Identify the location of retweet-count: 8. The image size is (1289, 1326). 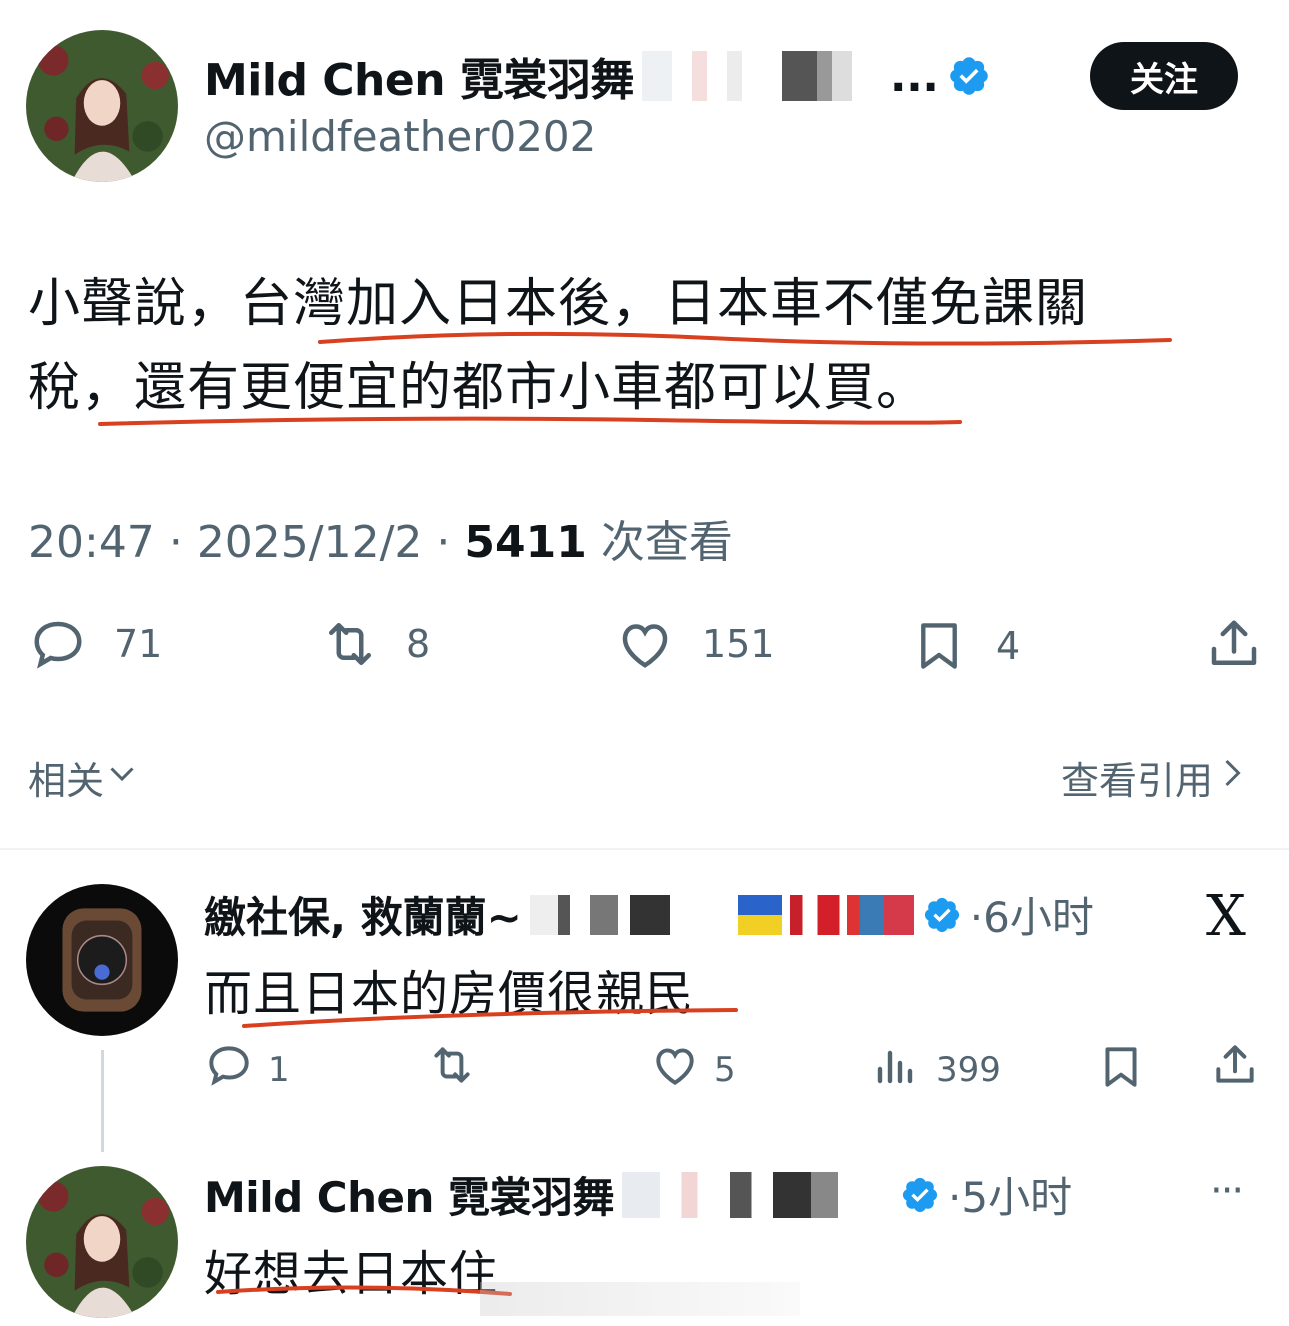
(418, 644).